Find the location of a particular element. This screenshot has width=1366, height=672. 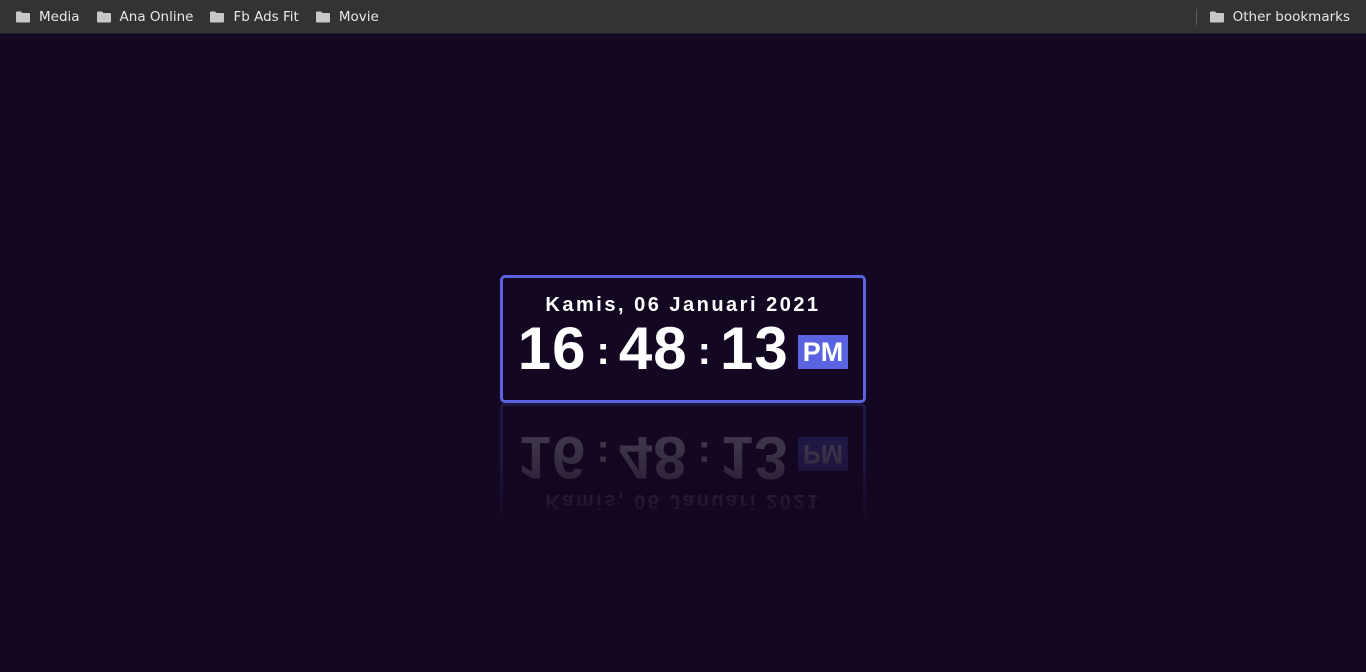

bookmark-folder-movie: Movie is located at coordinates (347, 17).